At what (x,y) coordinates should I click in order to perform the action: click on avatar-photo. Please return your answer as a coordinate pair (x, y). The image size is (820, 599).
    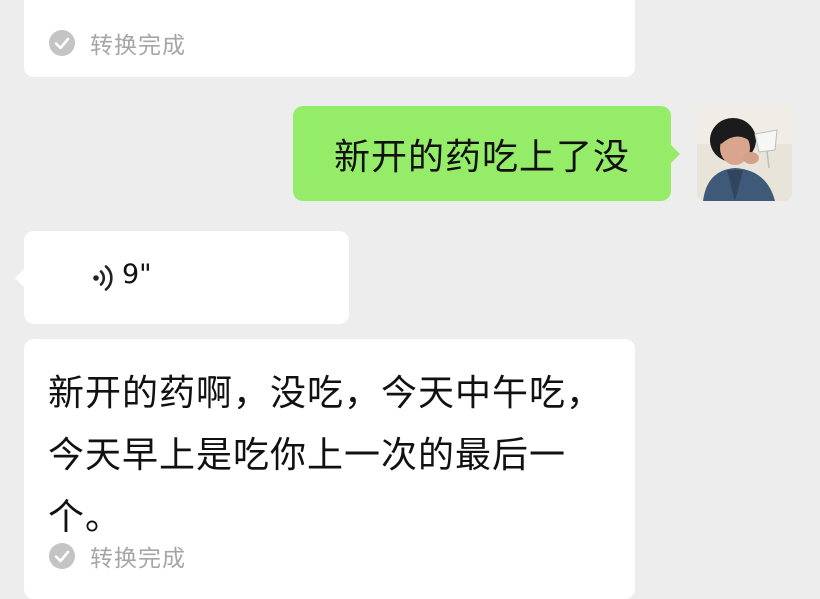
    Looking at the image, I should click on (744, 153).